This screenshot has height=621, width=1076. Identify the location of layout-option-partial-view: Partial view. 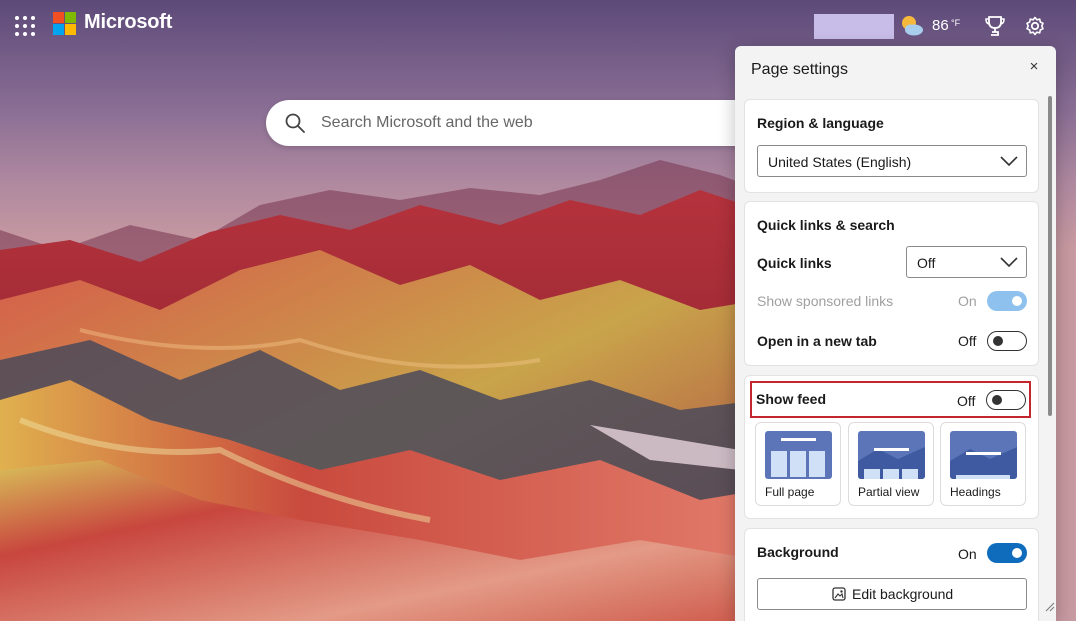
(891, 464).